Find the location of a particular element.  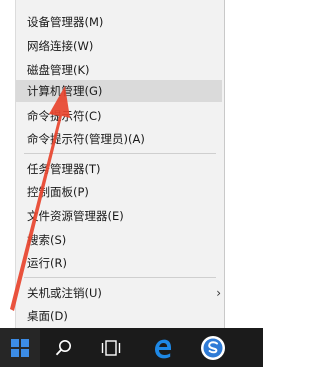

menu-item-control-panel: 控制面板(P) is located at coordinates (123, 192).